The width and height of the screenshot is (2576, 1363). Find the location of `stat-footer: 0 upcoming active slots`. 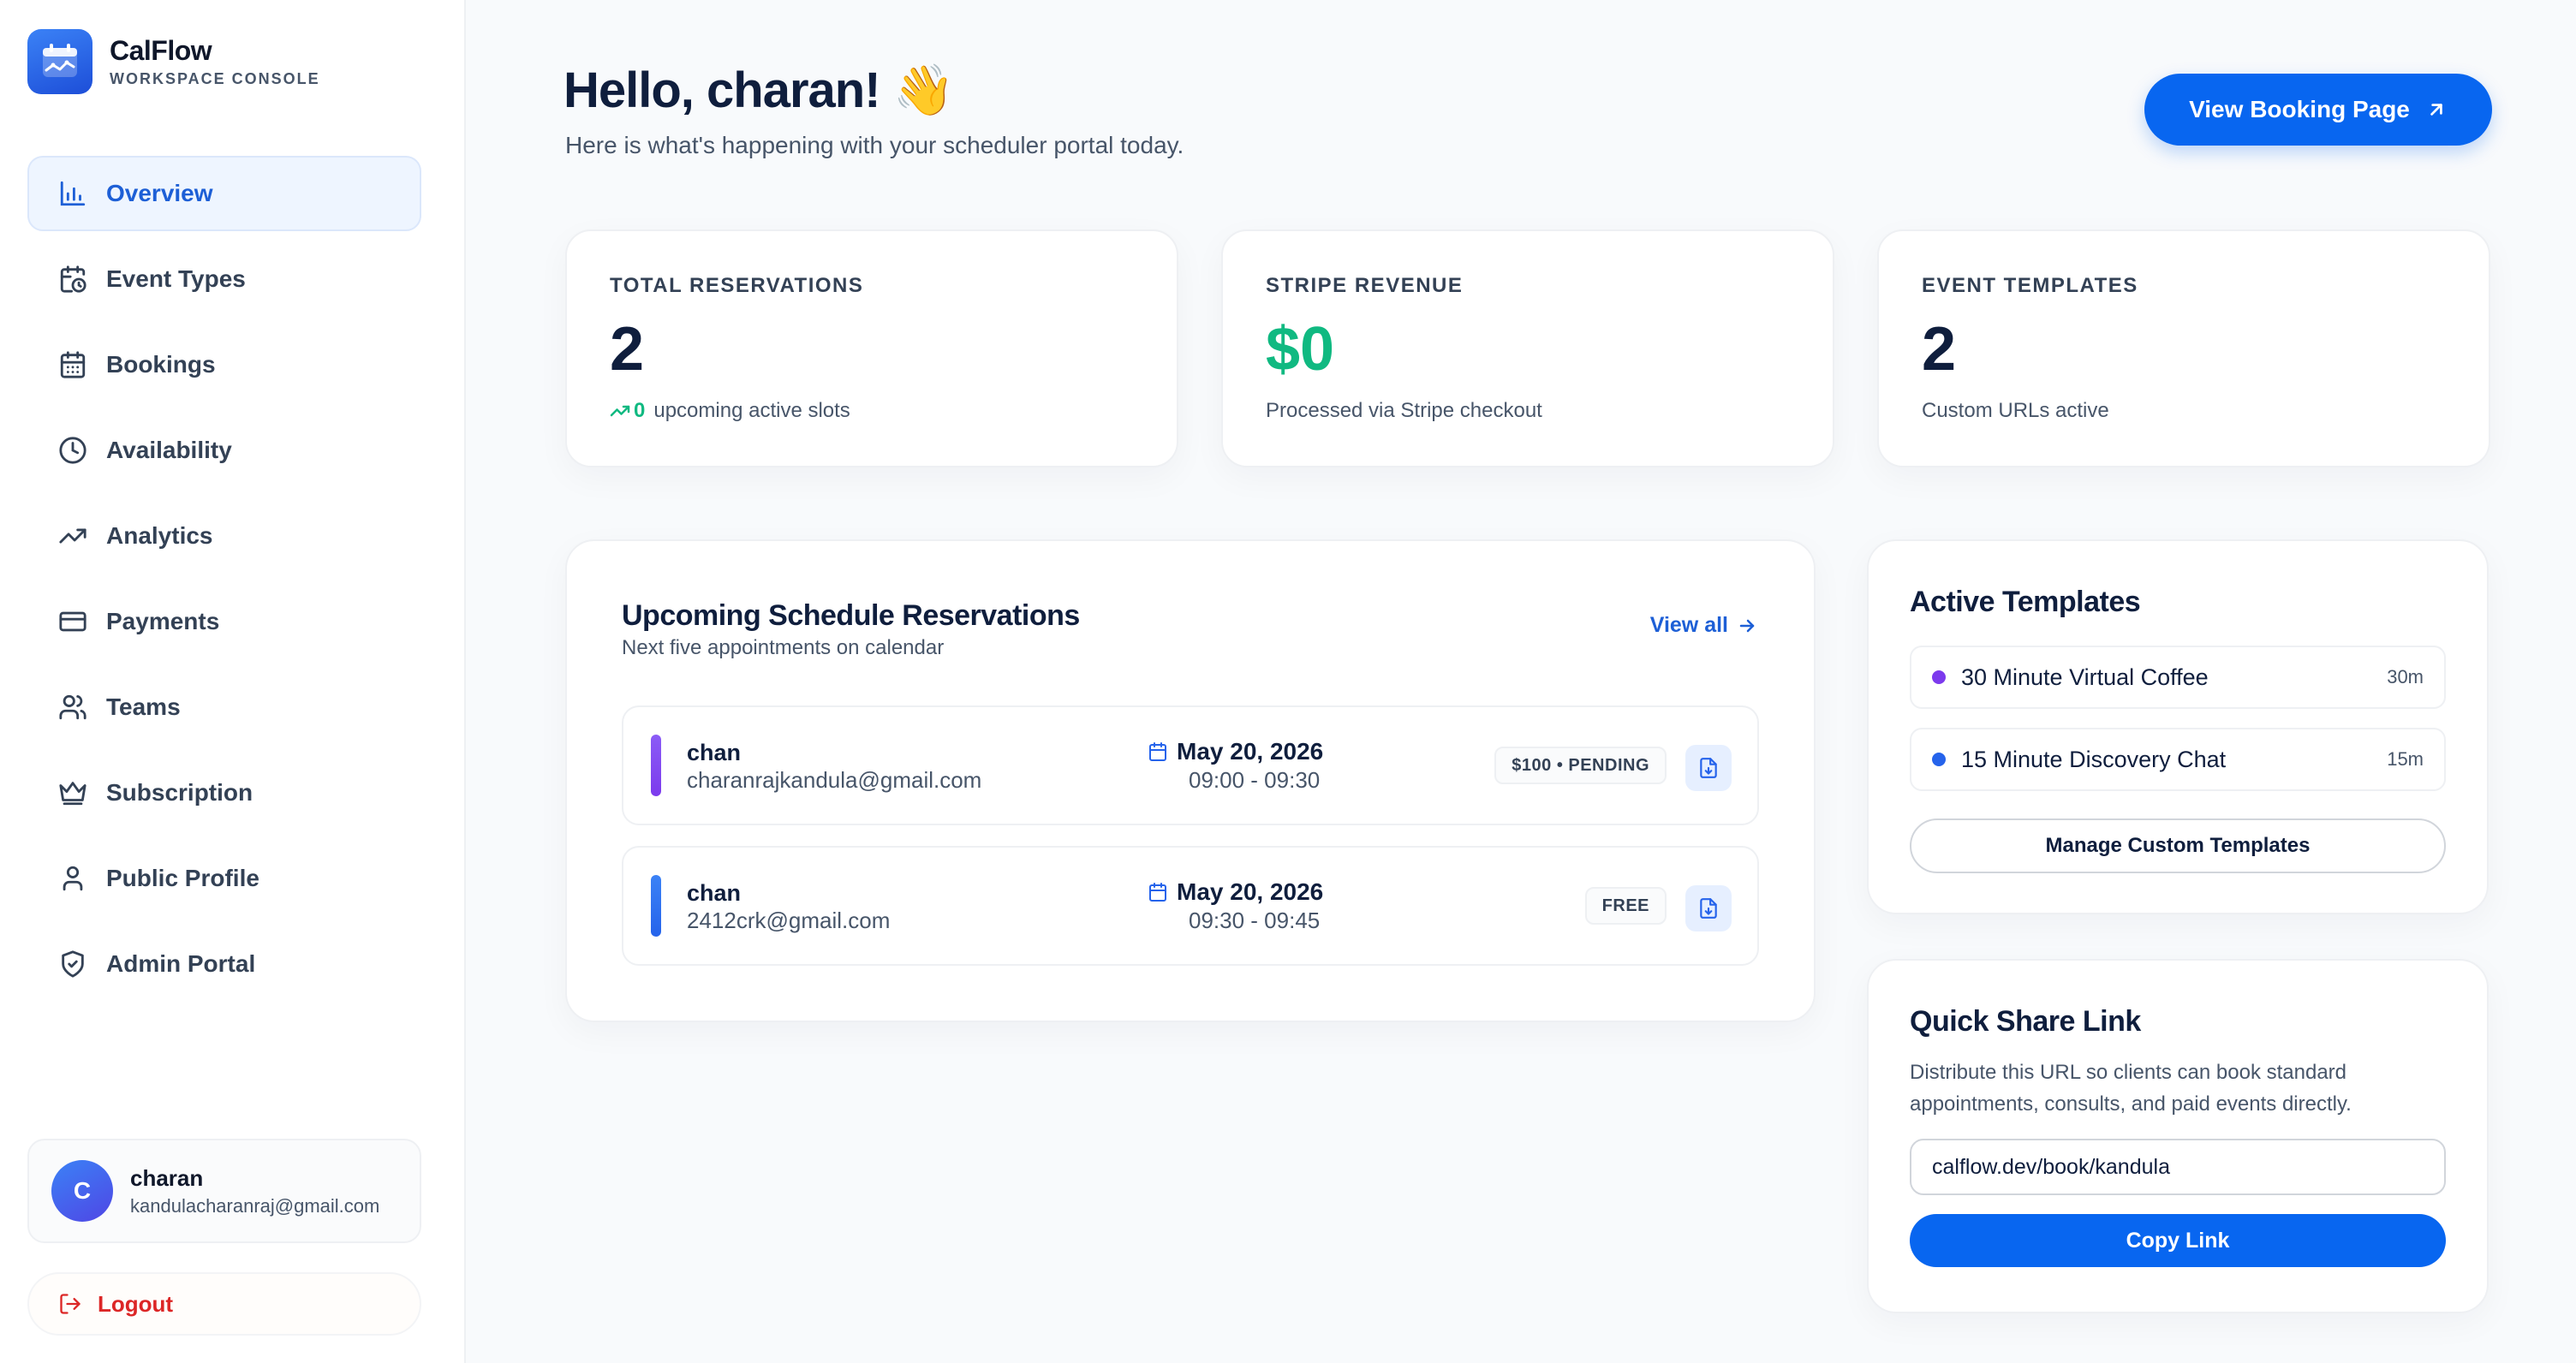

stat-footer: 0 upcoming active slots is located at coordinates (872, 411).